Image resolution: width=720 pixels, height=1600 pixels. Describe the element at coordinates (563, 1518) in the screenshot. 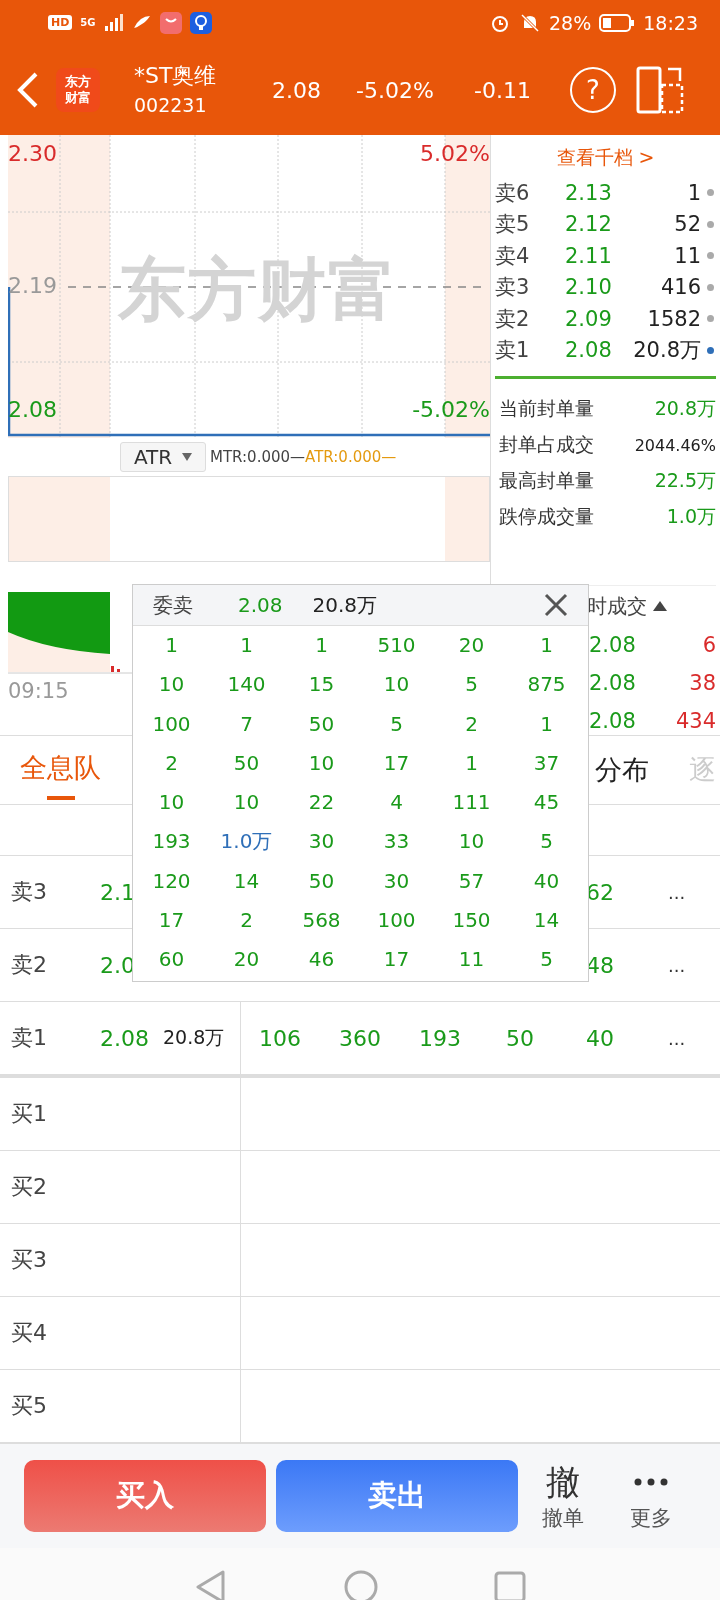

I see `cancel-order-label: 撤单` at that location.